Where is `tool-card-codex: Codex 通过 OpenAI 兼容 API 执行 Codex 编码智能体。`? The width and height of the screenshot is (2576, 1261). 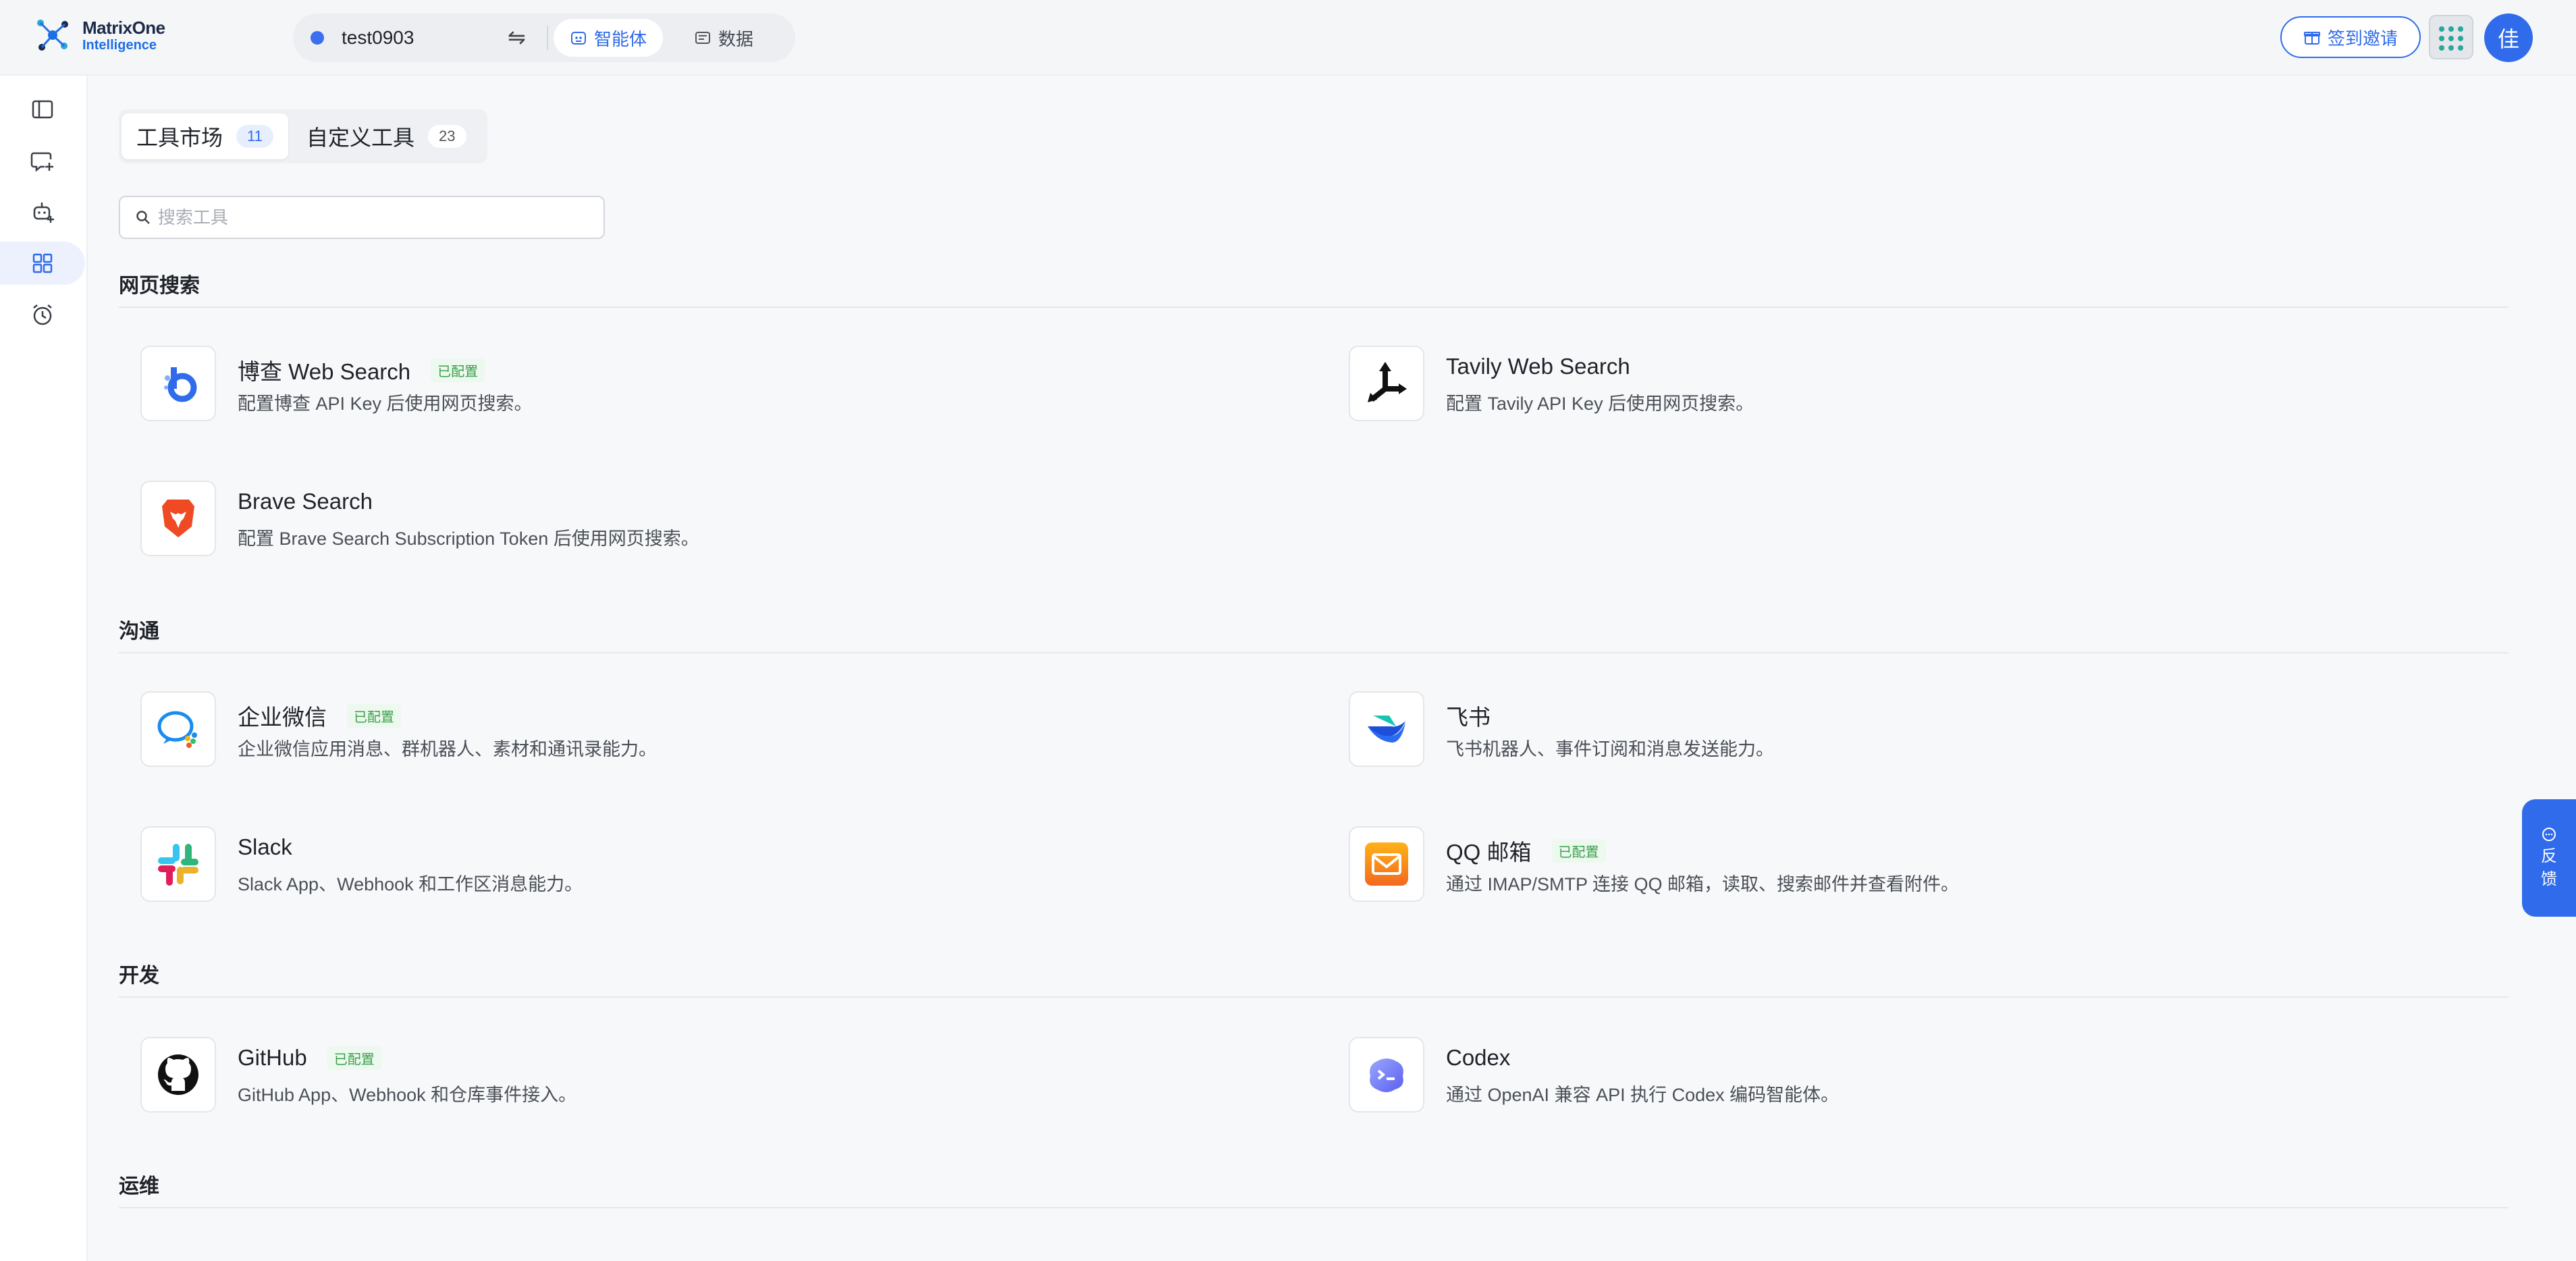 tool-card-codex: Codex 通过 OpenAI 兼容 API 执行 Codex 编码智能体。 is located at coordinates (1923, 1077).